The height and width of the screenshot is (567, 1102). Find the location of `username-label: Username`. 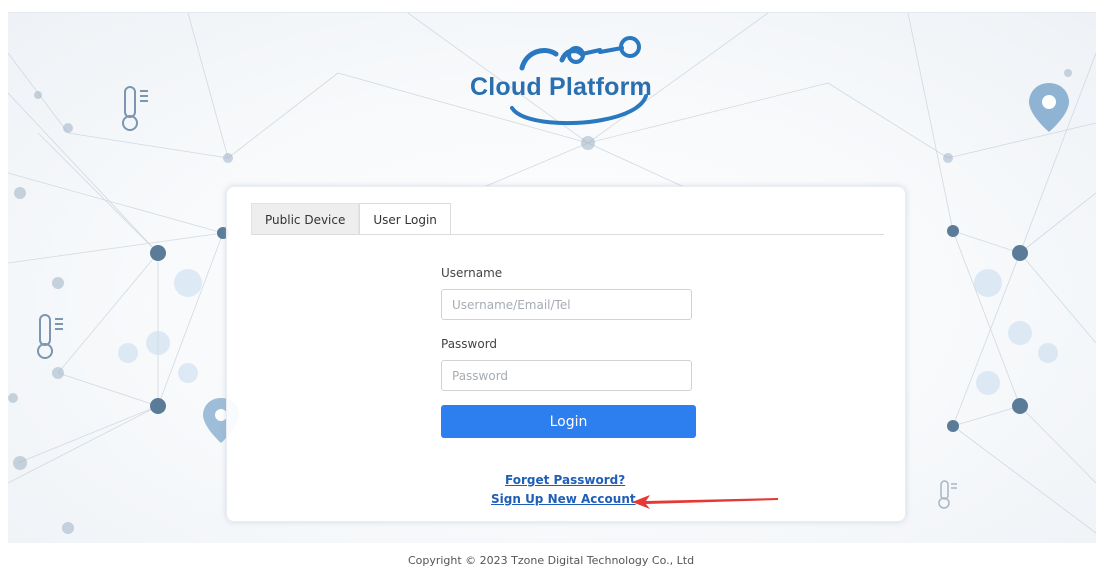

username-label: Username is located at coordinates (472, 273).